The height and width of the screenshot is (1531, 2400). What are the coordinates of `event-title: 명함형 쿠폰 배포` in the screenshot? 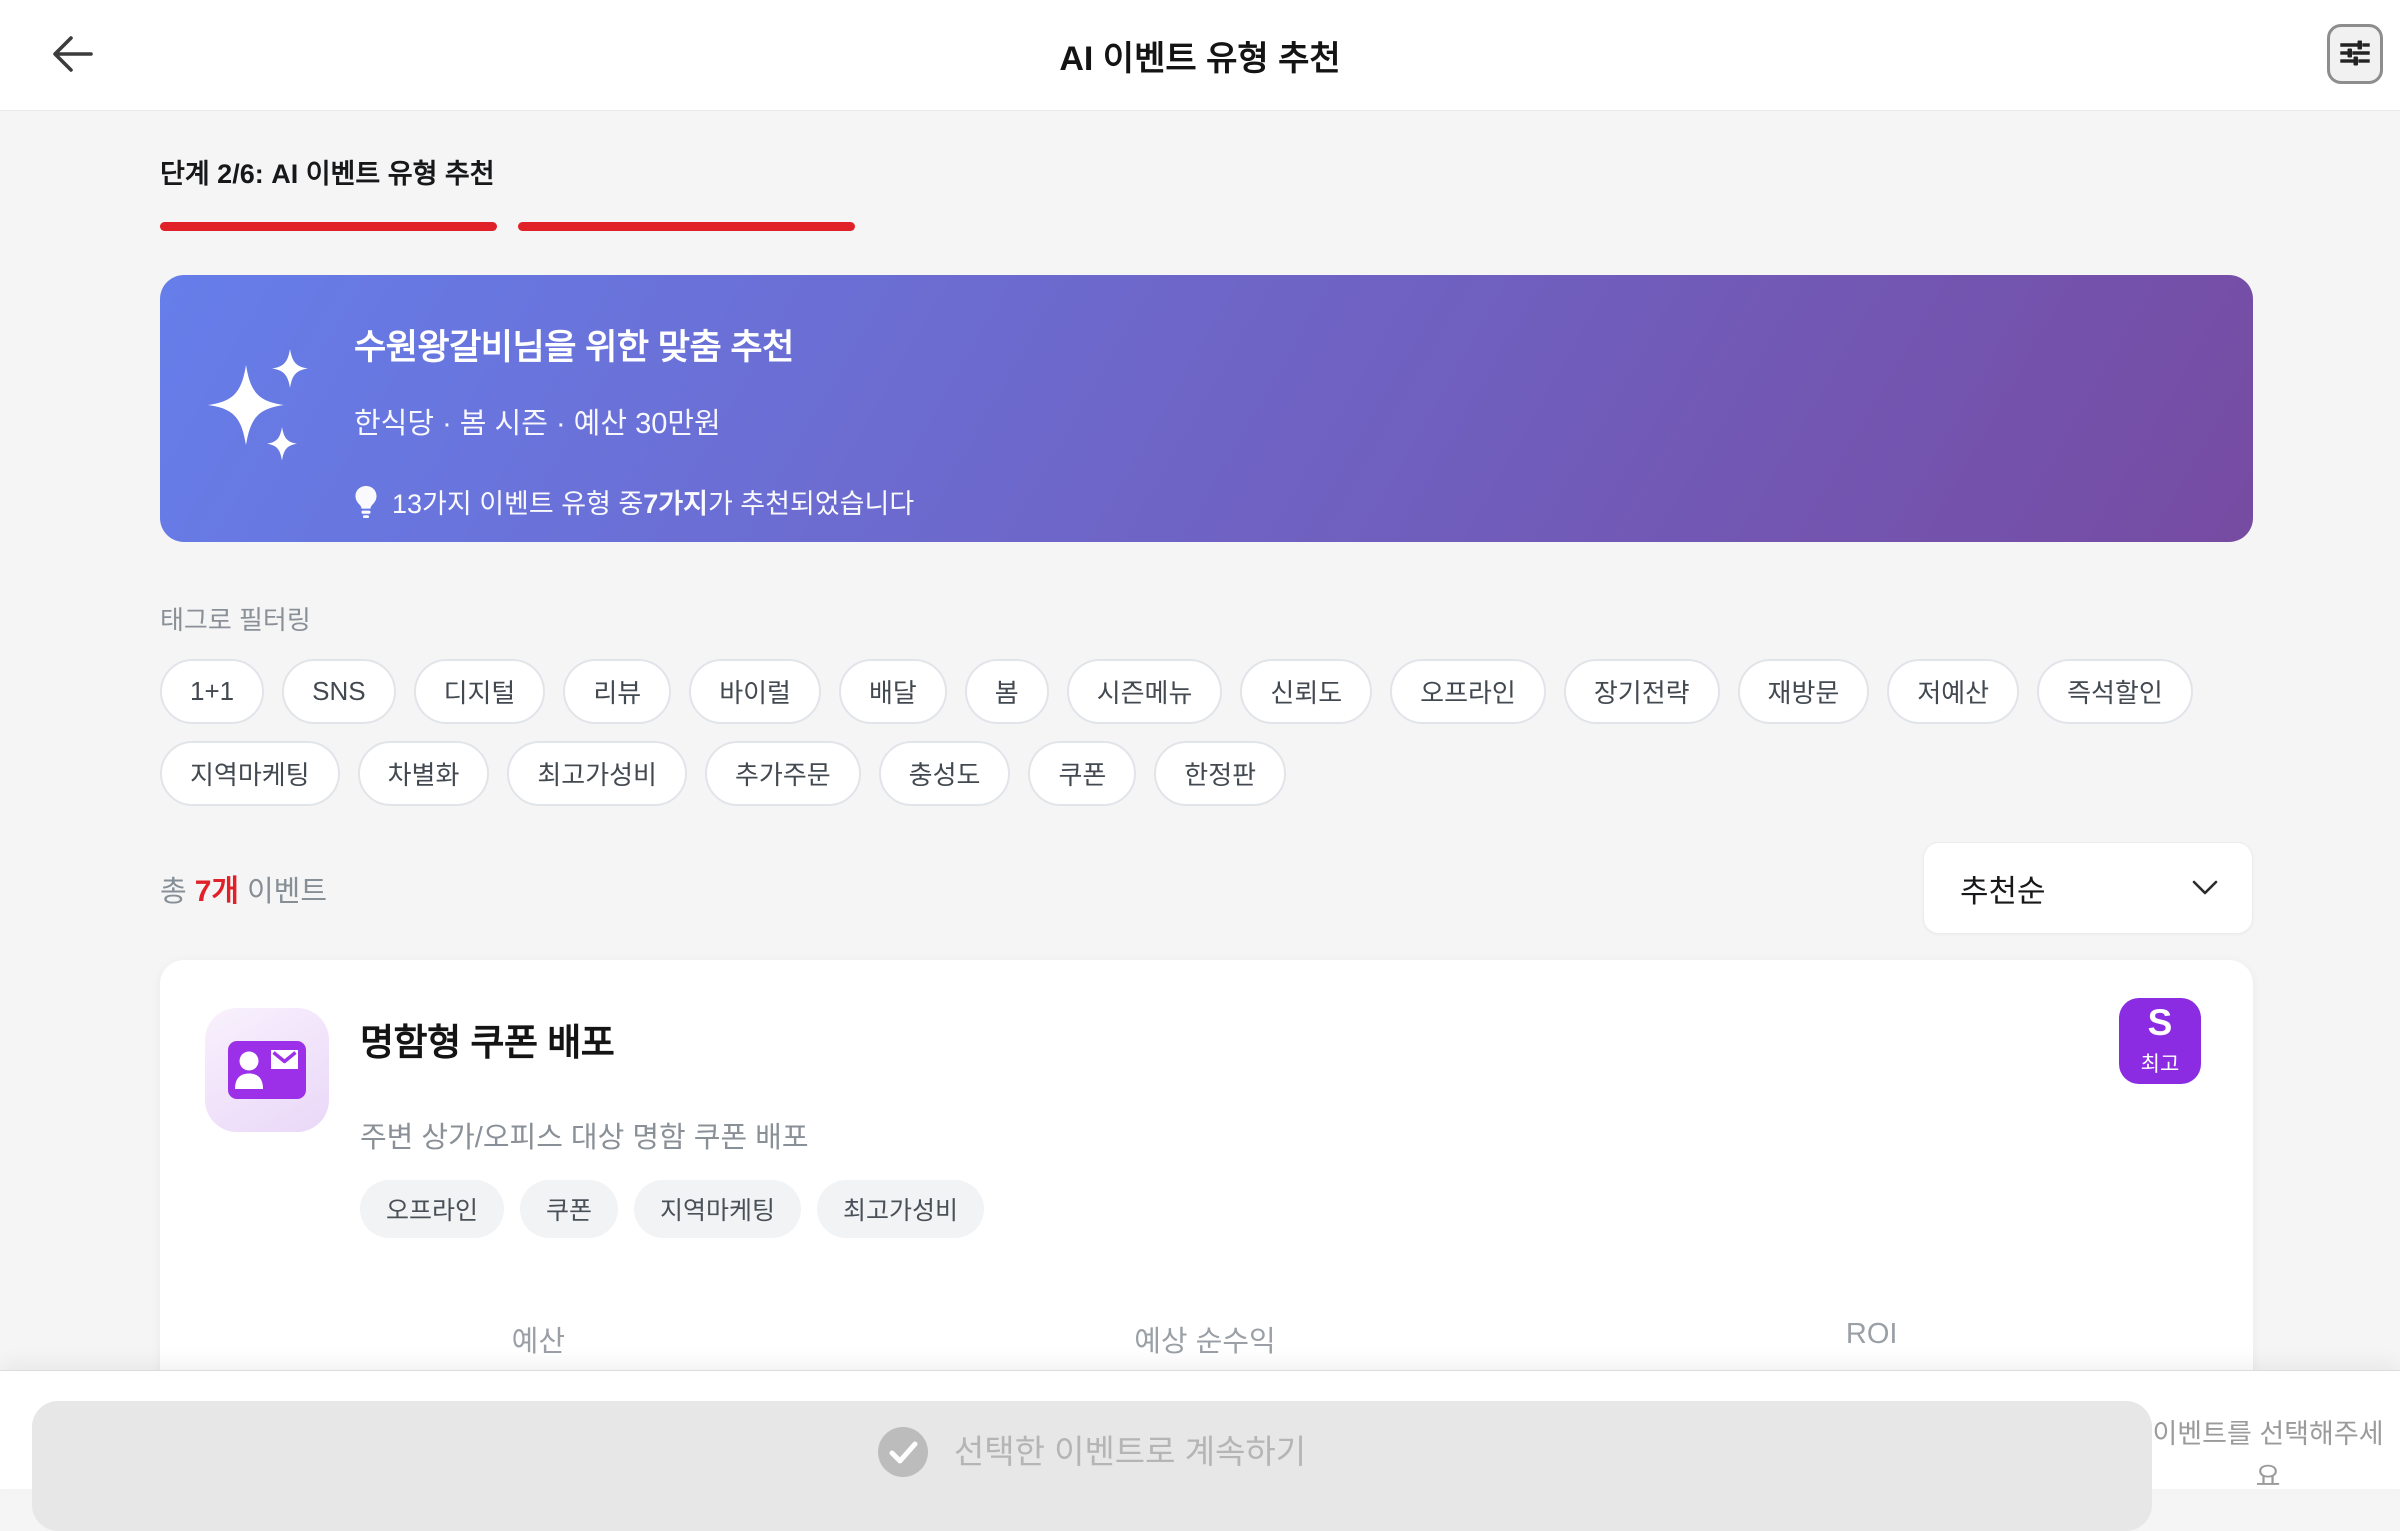 It's located at (487, 1042).